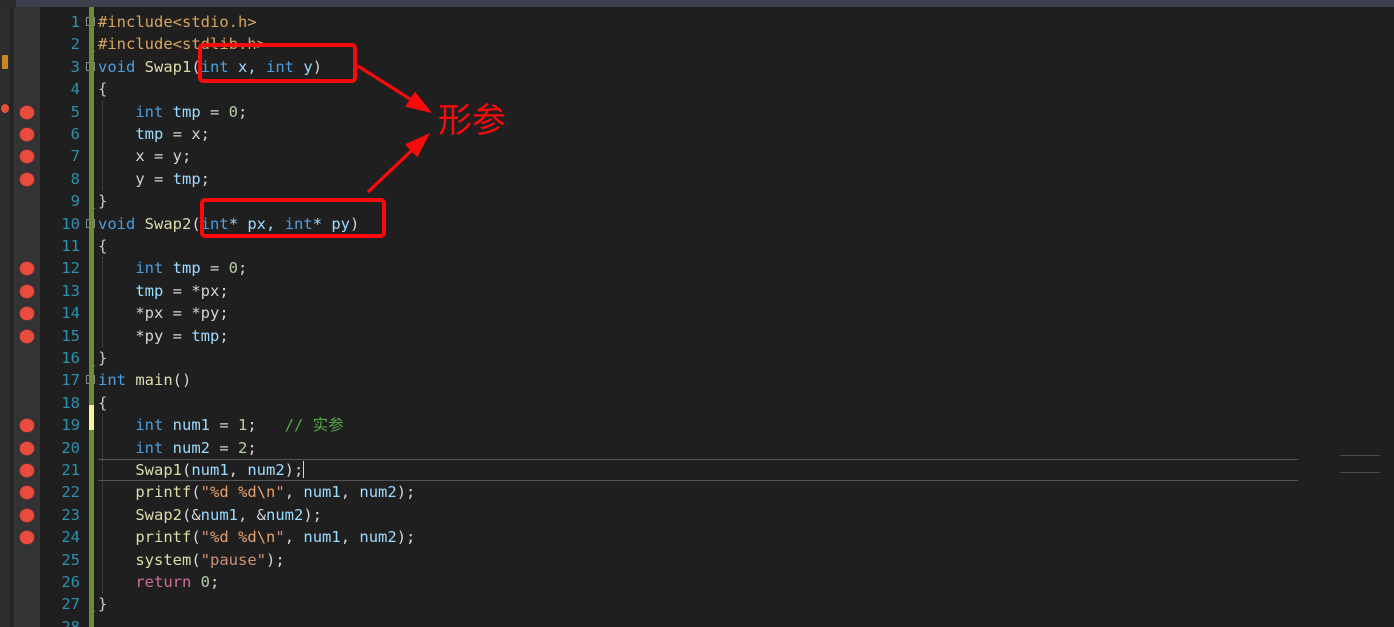  I want to click on activity-bar-sliver, so click(5, 317).